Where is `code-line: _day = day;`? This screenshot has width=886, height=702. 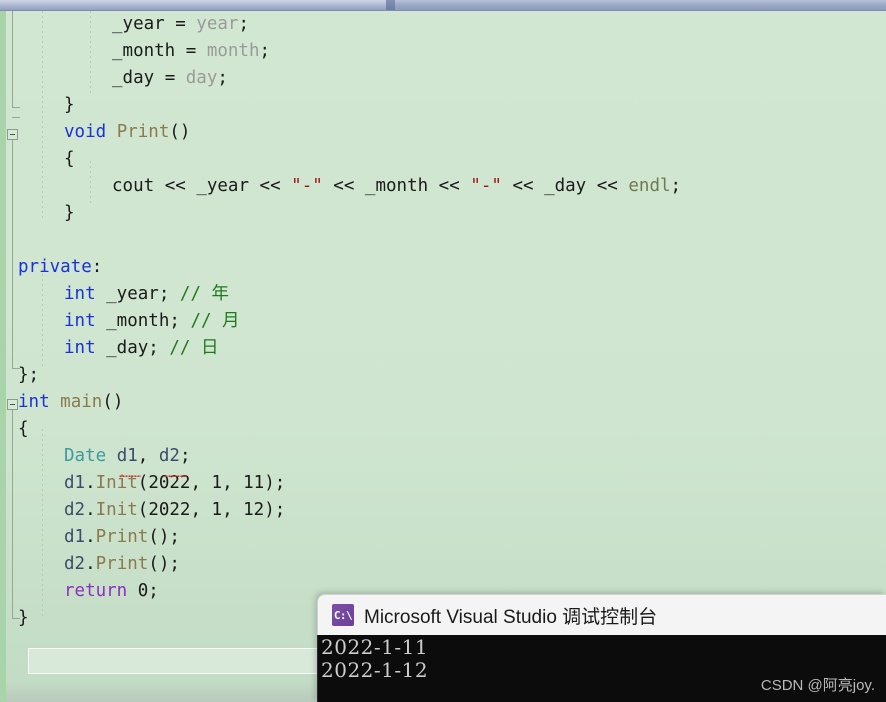
code-line: _day = day; is located at coordinates (170, 78).